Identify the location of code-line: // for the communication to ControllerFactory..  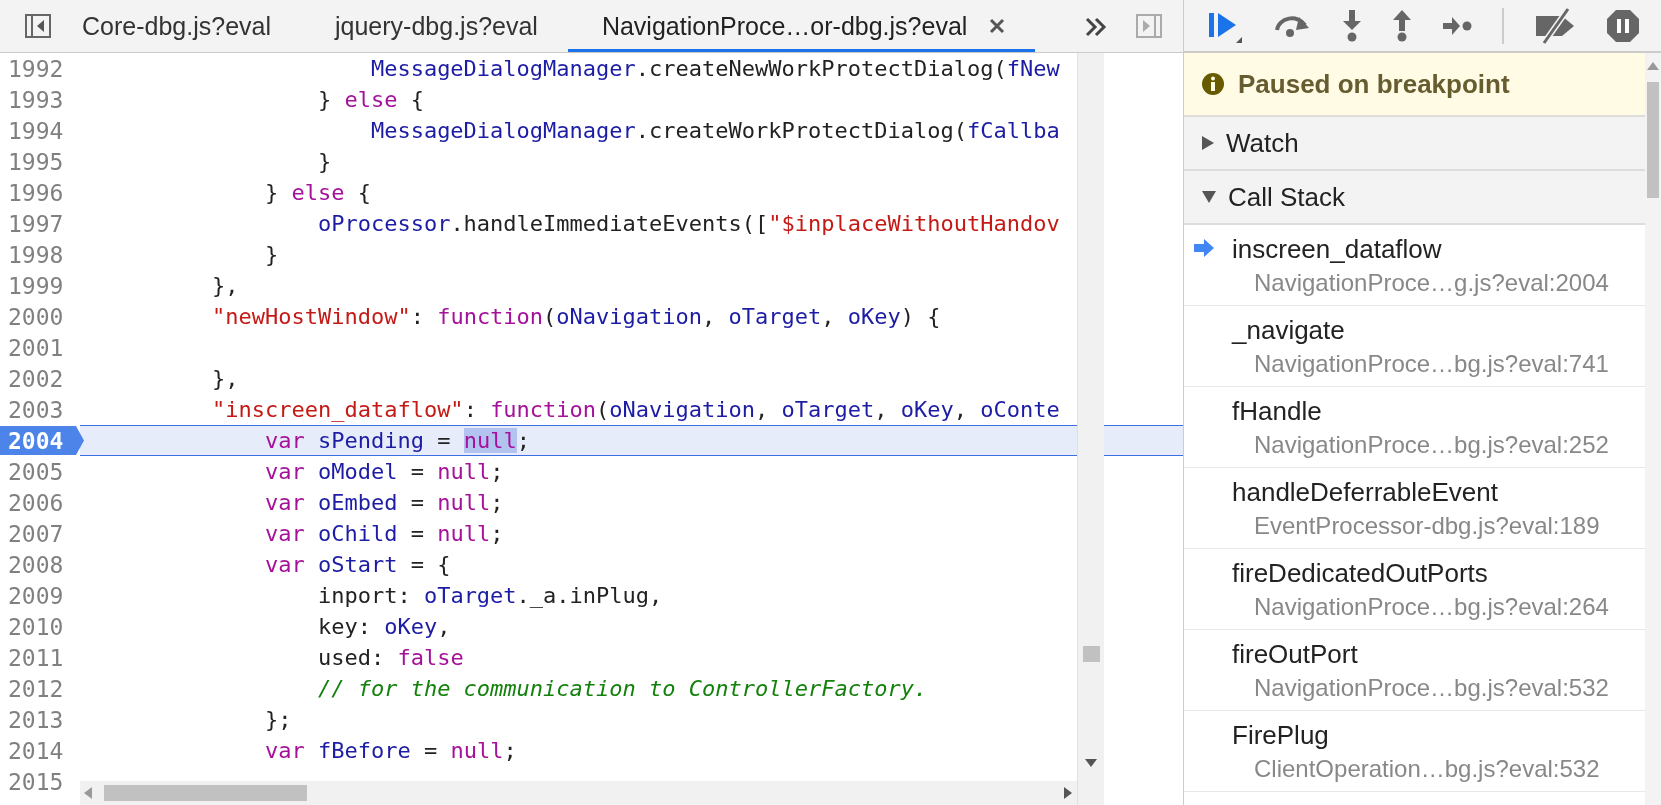
(622, 688).